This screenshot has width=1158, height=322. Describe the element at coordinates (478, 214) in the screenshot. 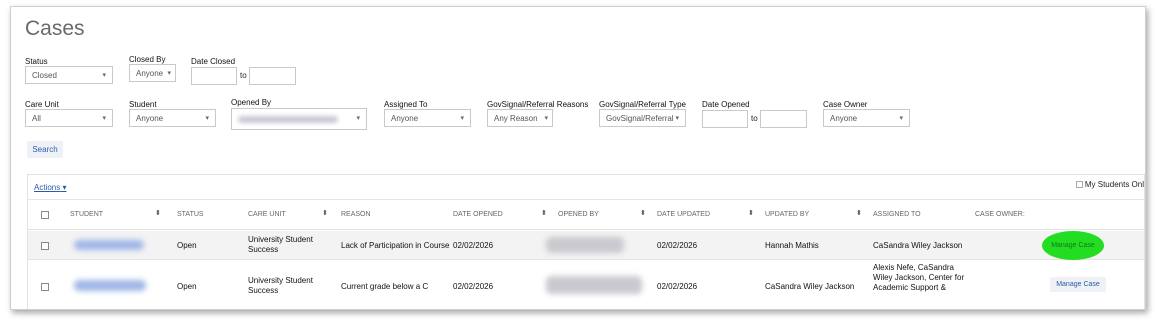

I see `col-date-opened: DATE OPENED` at that location.